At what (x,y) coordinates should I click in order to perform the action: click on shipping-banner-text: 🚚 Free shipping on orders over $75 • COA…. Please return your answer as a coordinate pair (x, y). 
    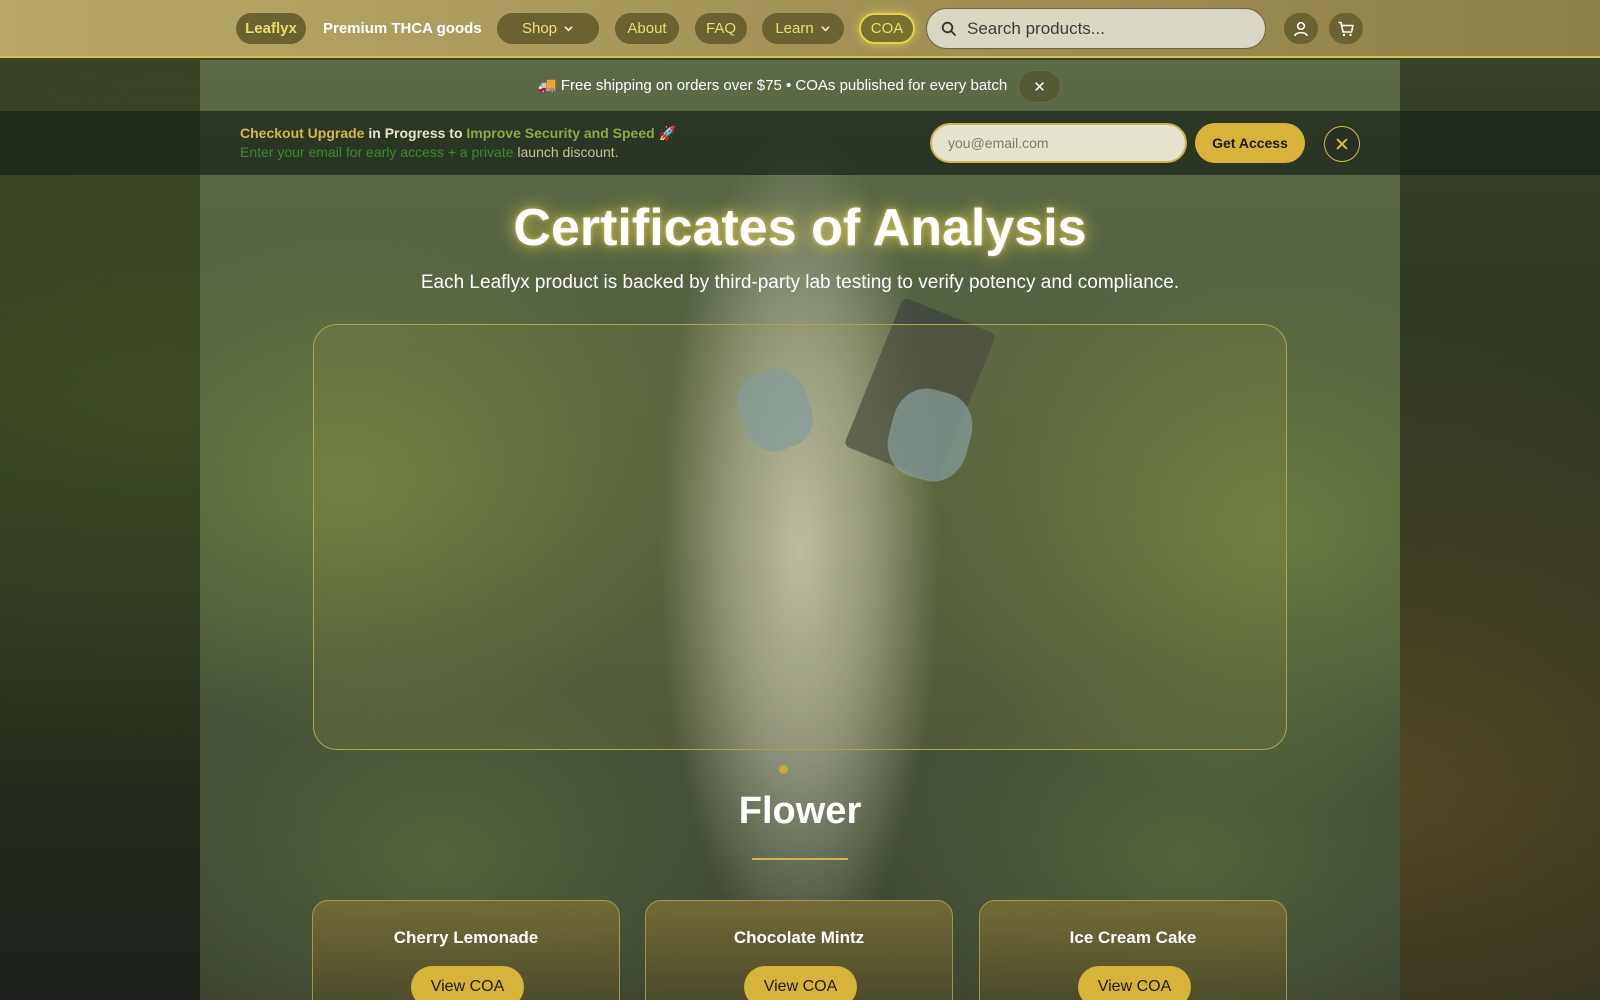
    Looking at the image, I should click on (773, 85).